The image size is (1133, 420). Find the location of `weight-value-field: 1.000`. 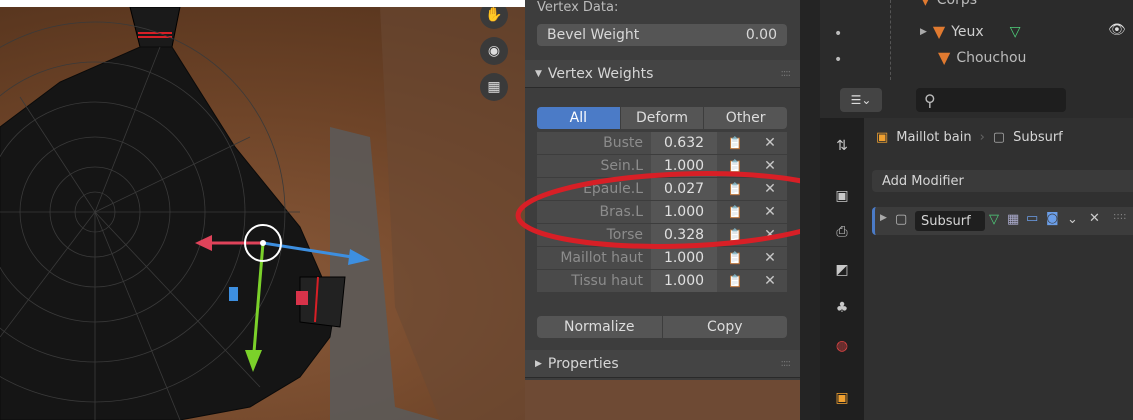

weight-value-field: 1.000 is located at coordinates (684, 281).